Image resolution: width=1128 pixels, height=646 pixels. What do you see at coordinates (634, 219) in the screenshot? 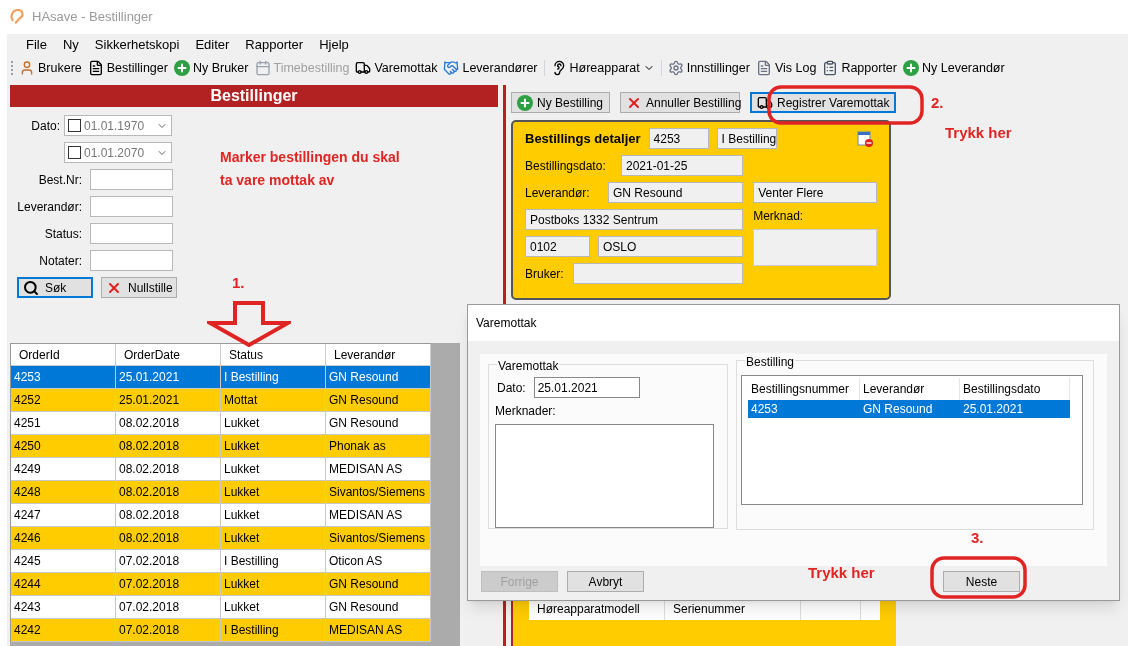
I see `address-field: Postboks 1332 Sentrum` at bounding box center [634, 219].